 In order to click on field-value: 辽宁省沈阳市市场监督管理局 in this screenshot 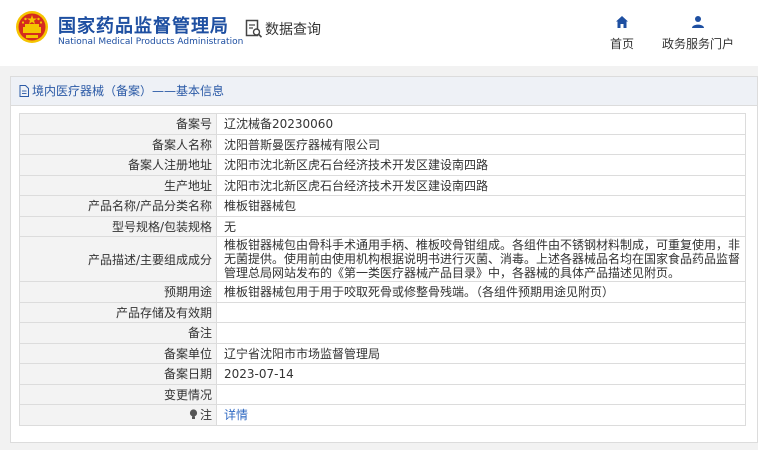, I will do `click(481, 353)`.